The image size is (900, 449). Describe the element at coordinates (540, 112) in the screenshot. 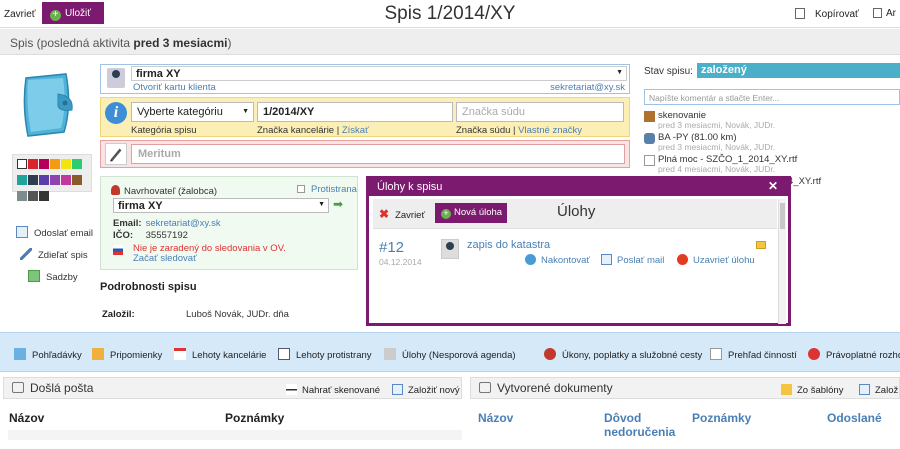

I see `court-number-input: Značka súdu` at that location.